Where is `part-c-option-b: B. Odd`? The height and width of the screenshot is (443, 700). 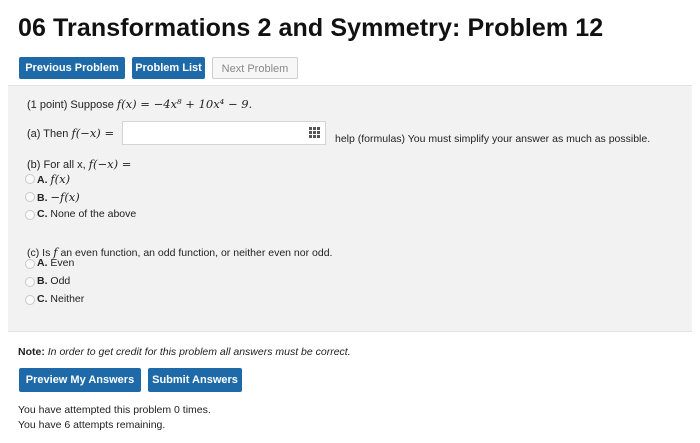
part-c-option-b: B. Odd is located at coordinates (53, 281).